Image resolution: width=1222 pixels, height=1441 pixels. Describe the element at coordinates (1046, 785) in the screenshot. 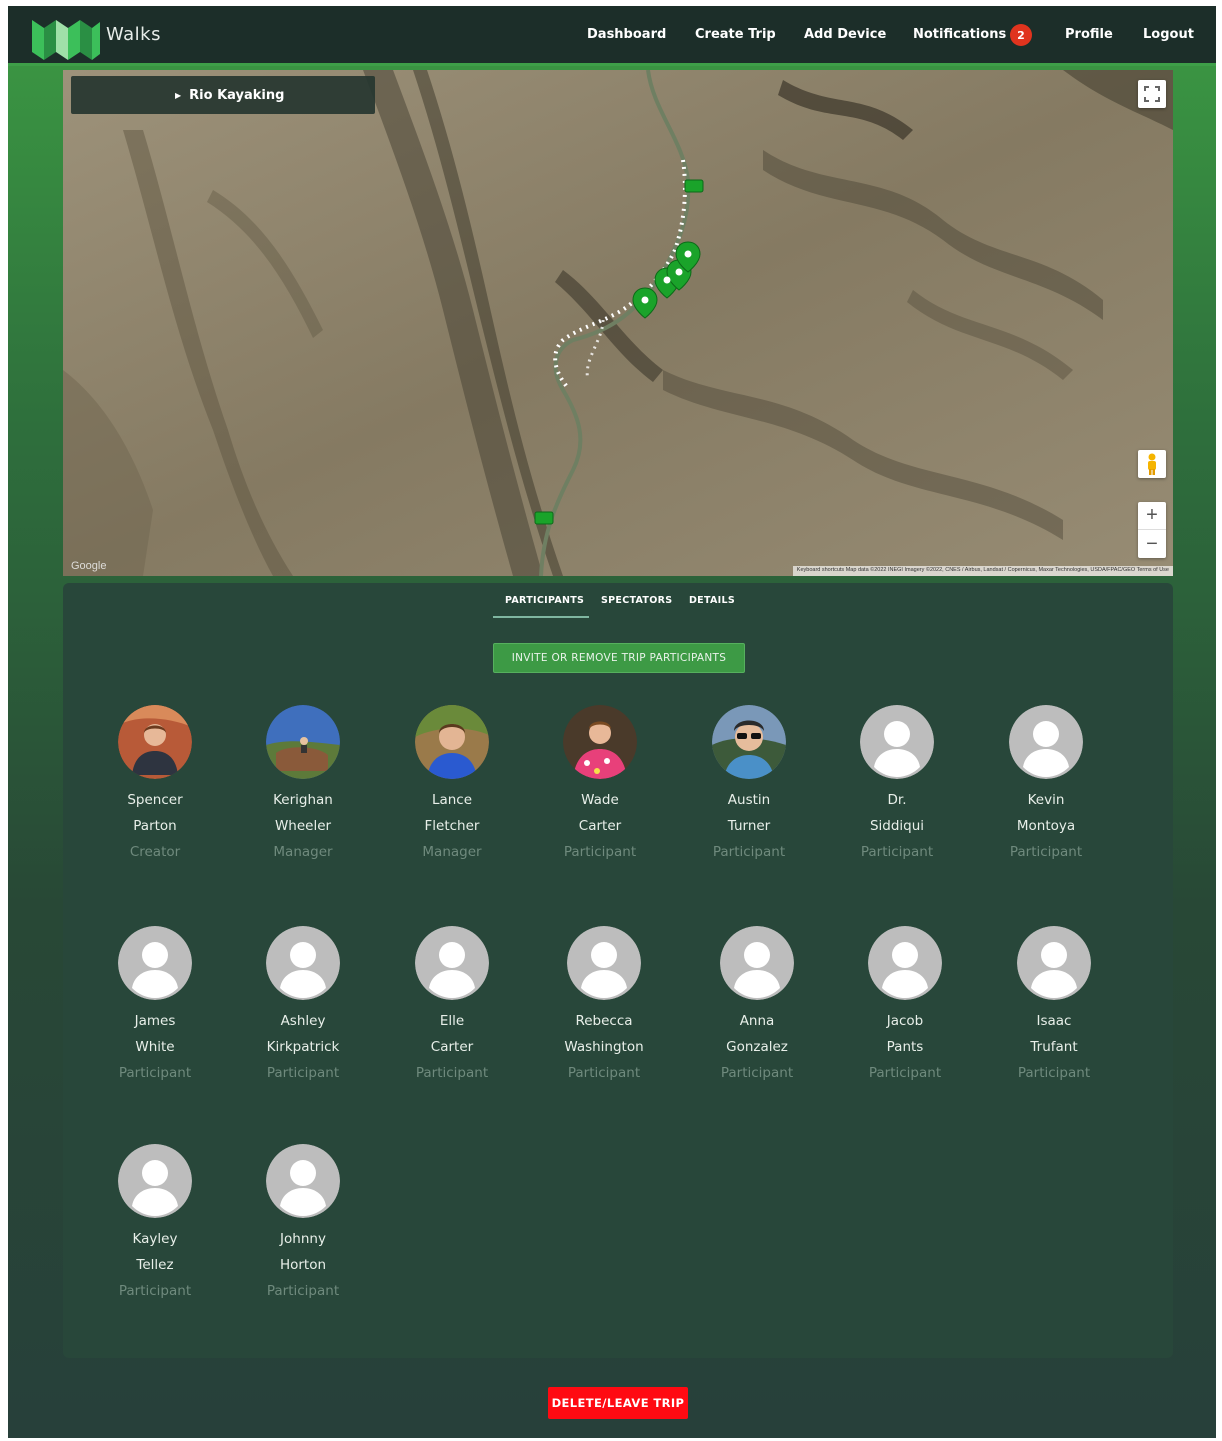

I see `participant-card: Kevin Montoya Participant` at that location.